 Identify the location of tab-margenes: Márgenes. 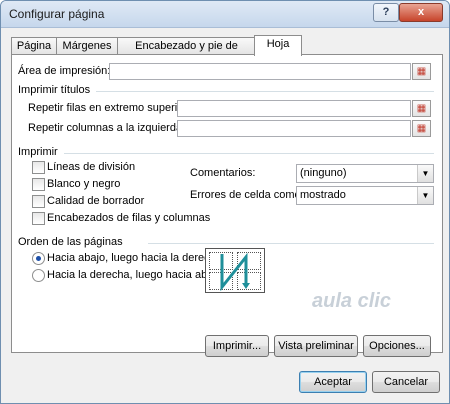
(87, 46).